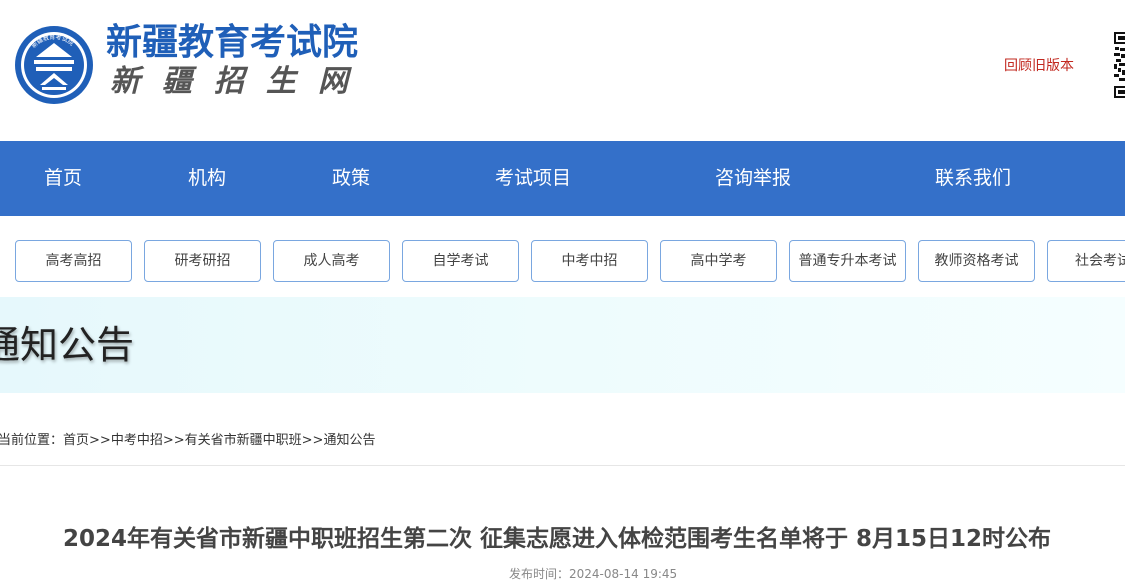  I want to click on nav-item-organization: 机构, so click(207, 178).